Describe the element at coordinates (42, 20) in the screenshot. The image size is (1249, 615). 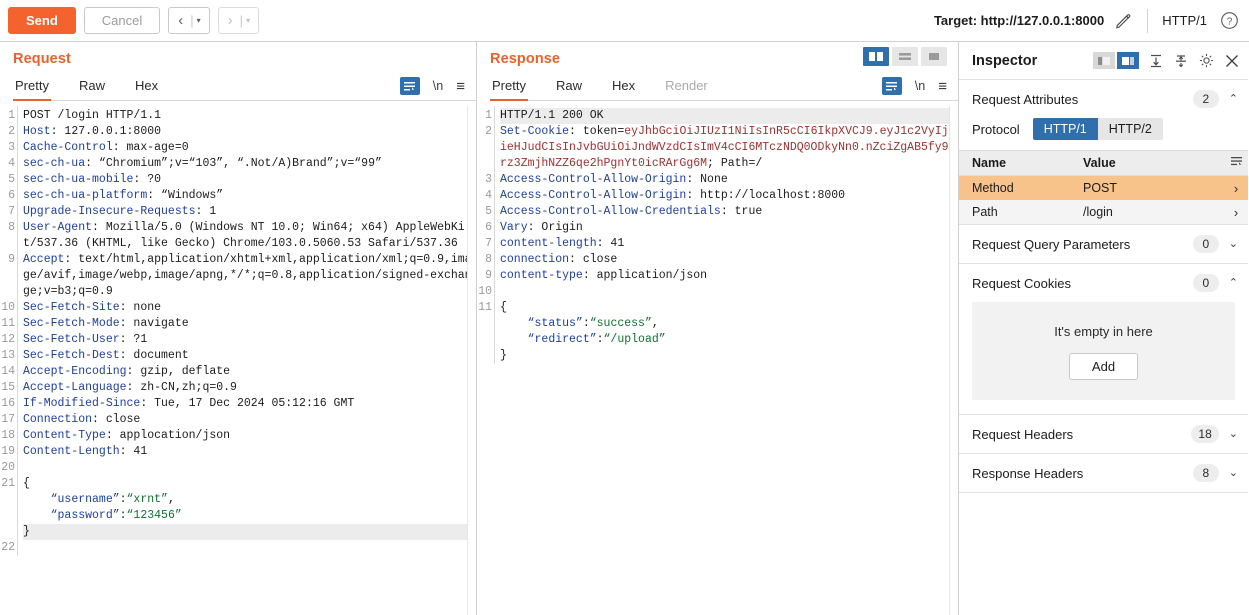
I see `send-button: Send` at that location.